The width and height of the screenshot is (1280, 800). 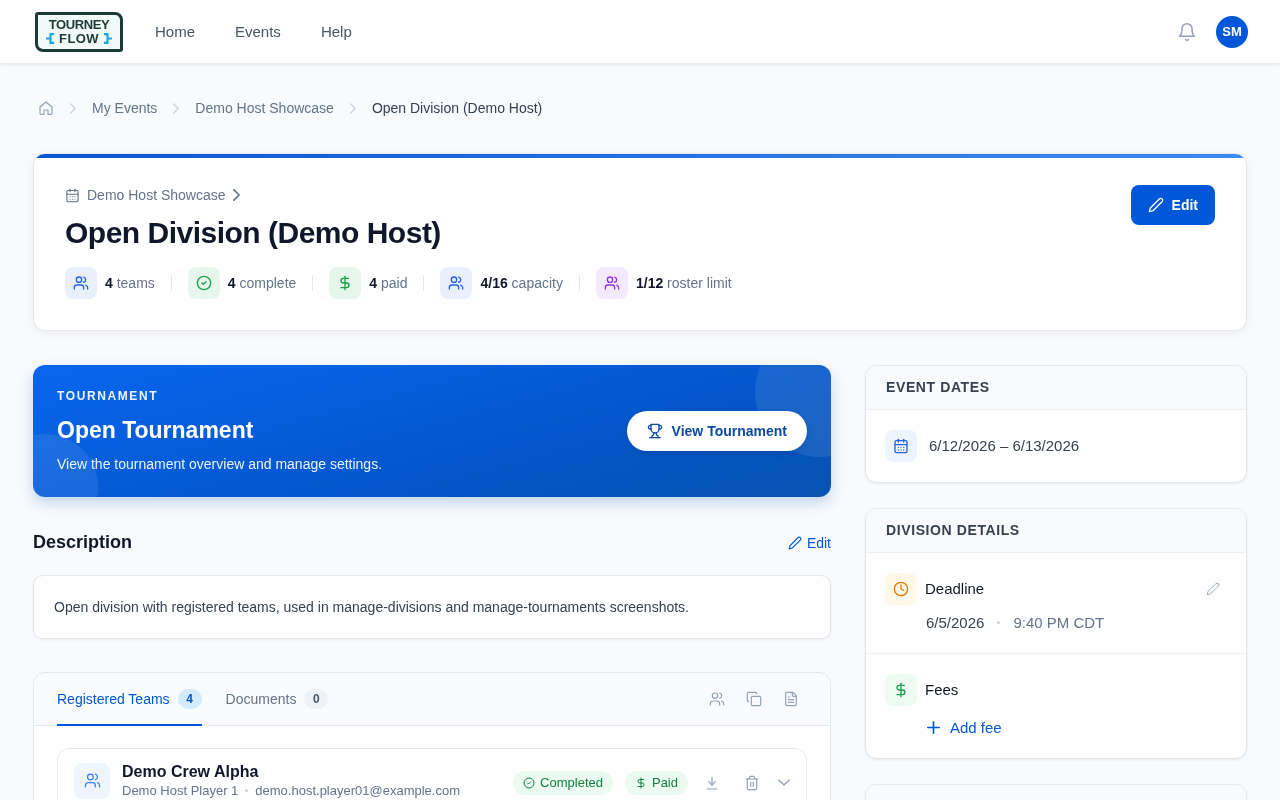 I want to click on add-fee-link: Add fee, so click(x=1056, y=727).